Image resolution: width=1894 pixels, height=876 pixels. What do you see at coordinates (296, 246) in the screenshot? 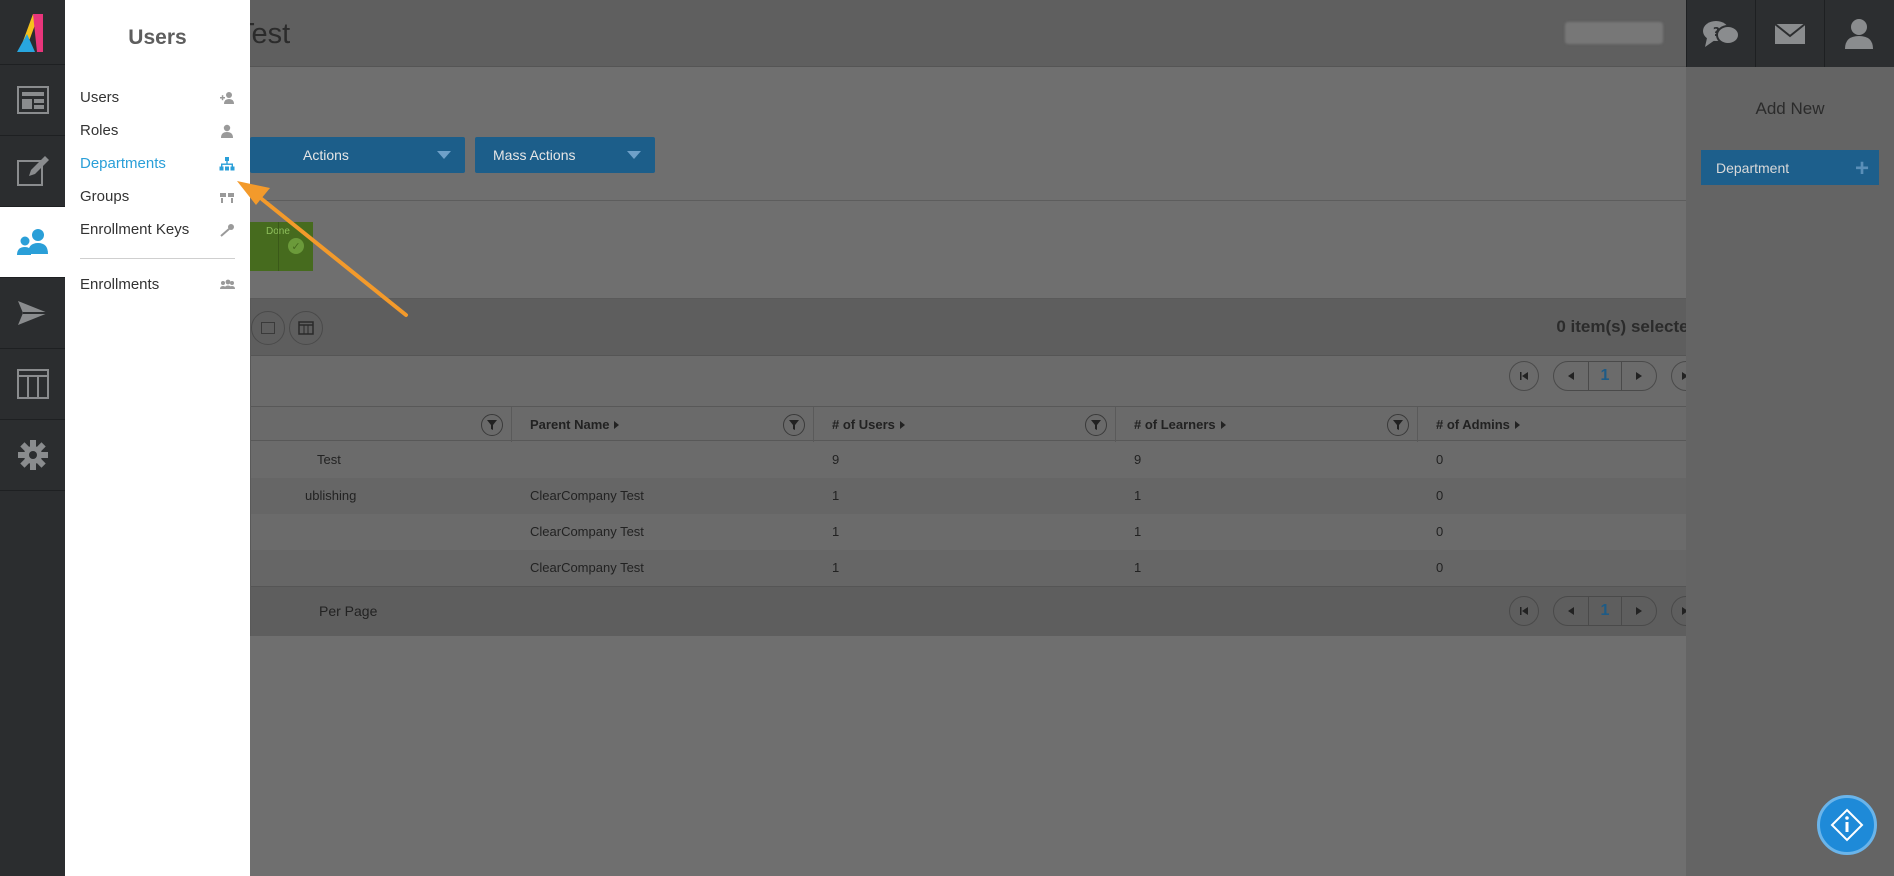
I see `check-icon: ✓` at bounding box center [296, 246].